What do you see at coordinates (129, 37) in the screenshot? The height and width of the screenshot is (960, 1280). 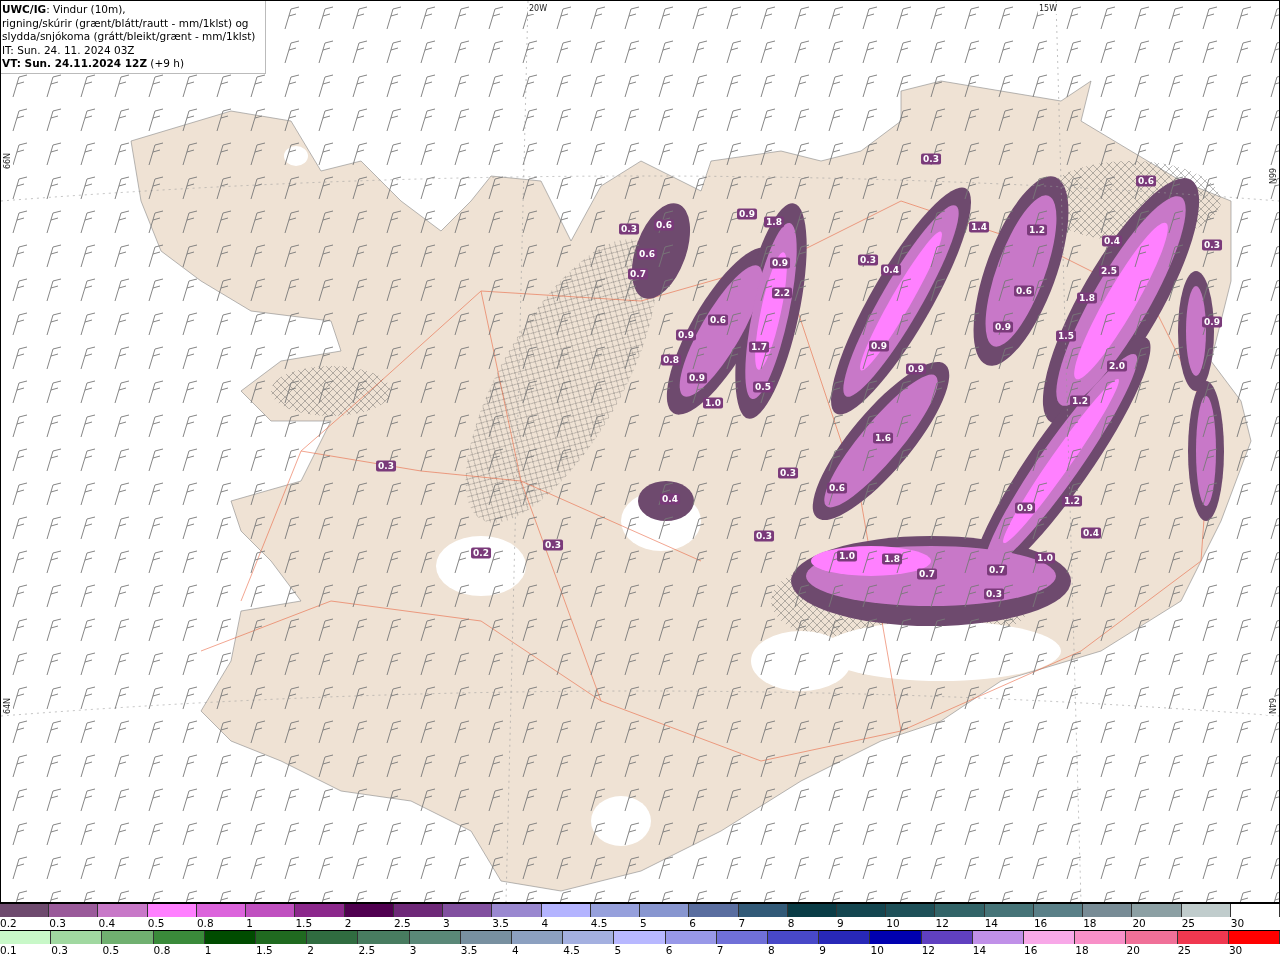 I see `header-text: slydda/snjókoma (grátt/bleikt/grænt - mm/1klst)` at bounding box center [129, 37].